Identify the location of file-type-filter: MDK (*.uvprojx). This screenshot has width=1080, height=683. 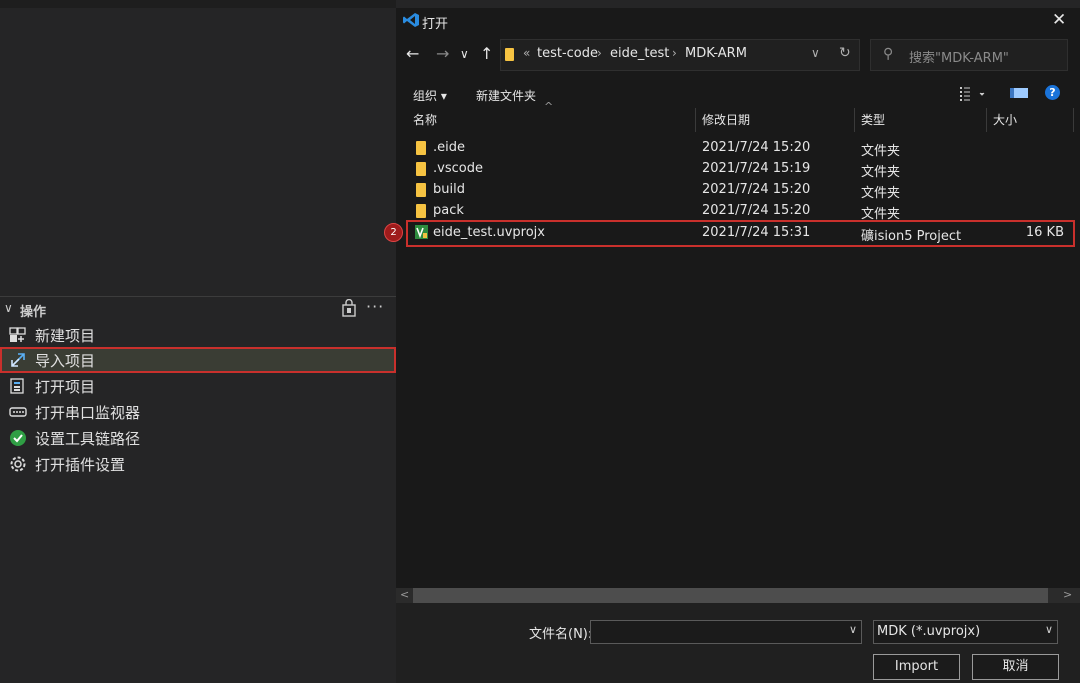
(929, 631).